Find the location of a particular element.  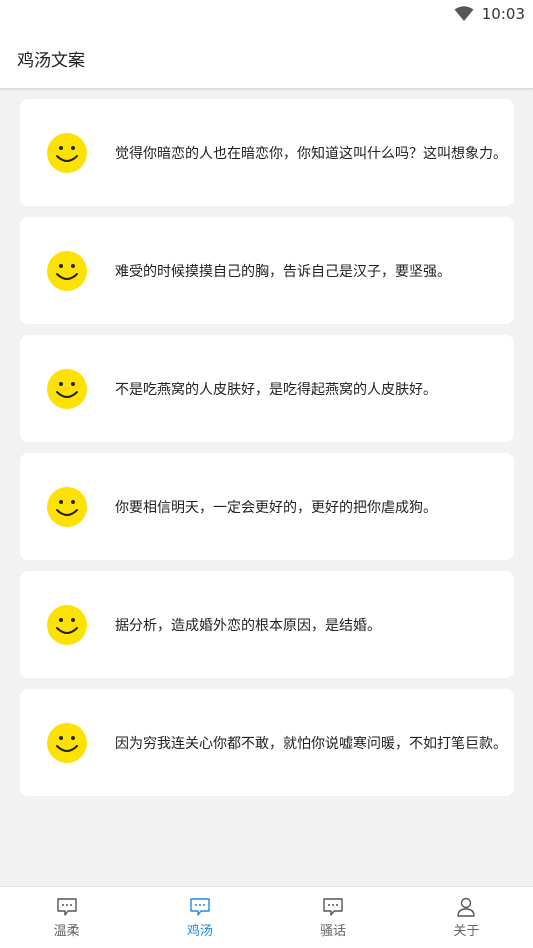

page-title: 鸡汤文案 is located at coordinates (51, 60).